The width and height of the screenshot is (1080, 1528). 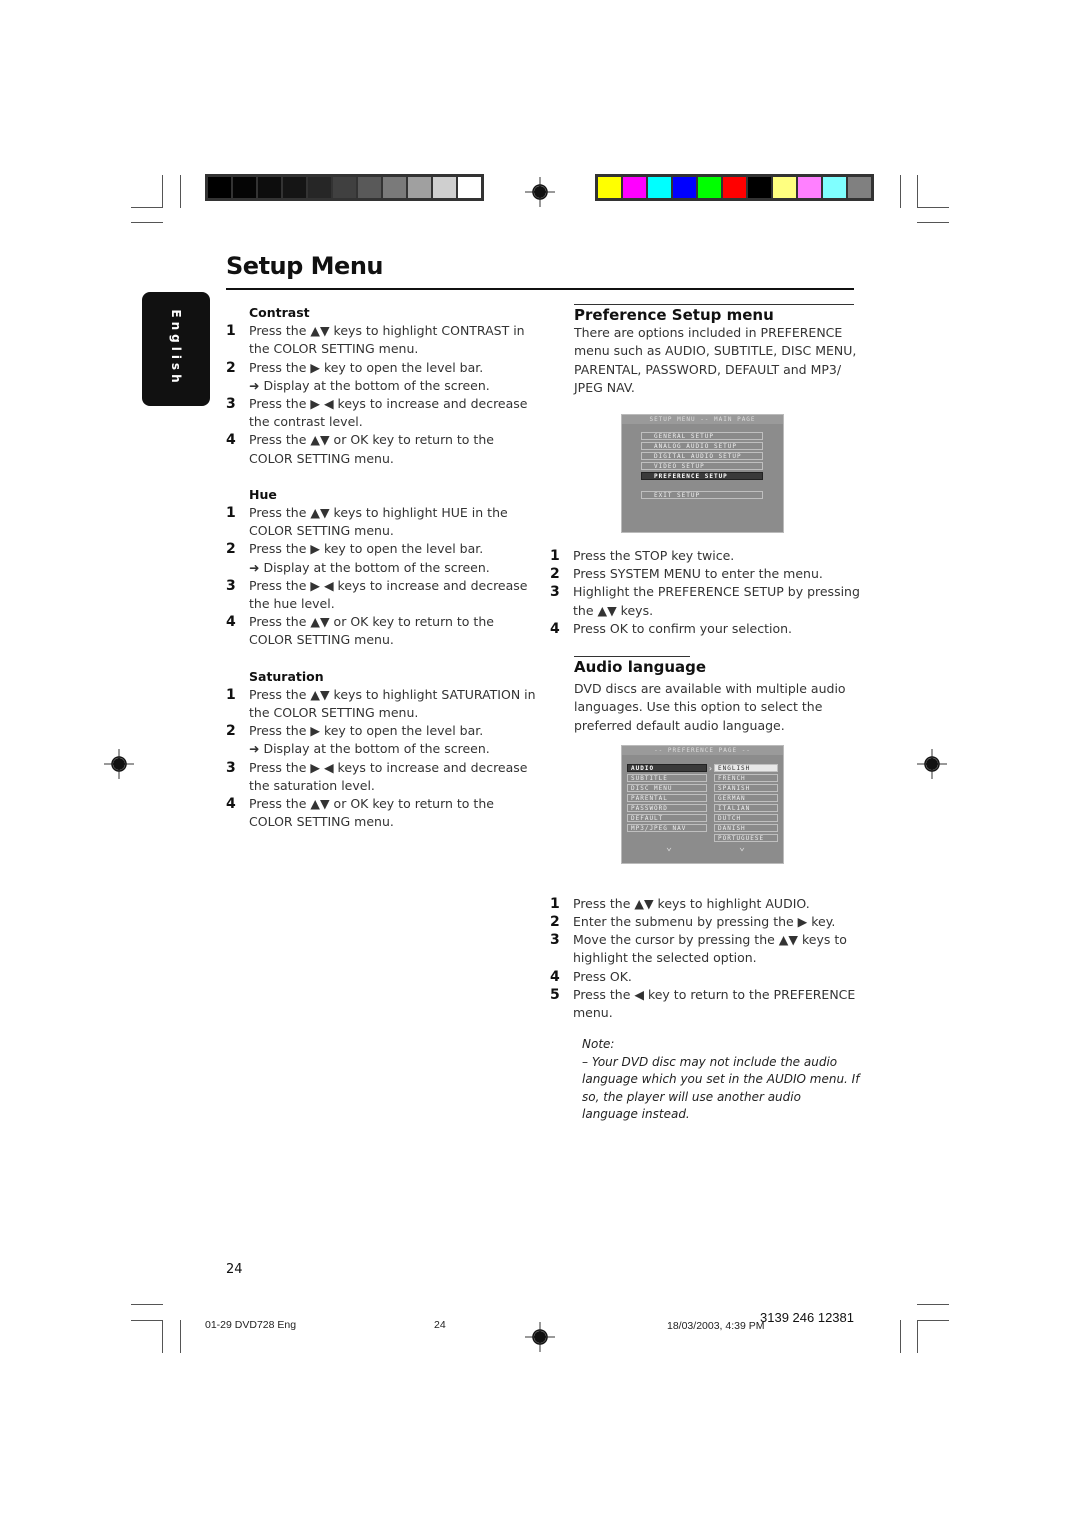 I want to click on step-text: Enter the submenu by pressing the ▶ key., so click(x=704, y=922).